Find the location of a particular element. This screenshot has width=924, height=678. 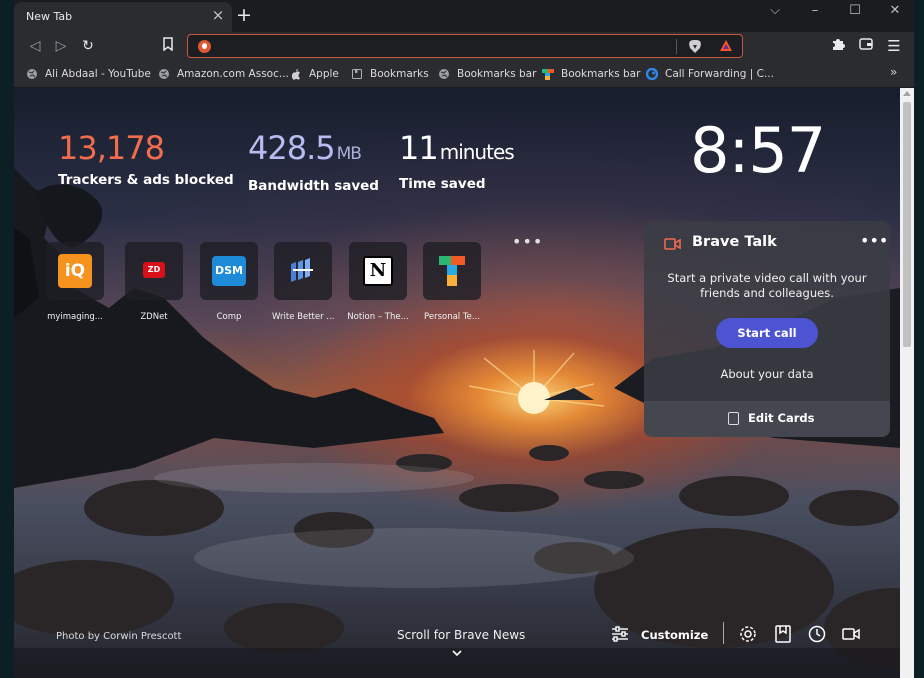

stat-label: Time saved is located at coordinates (442, 184).